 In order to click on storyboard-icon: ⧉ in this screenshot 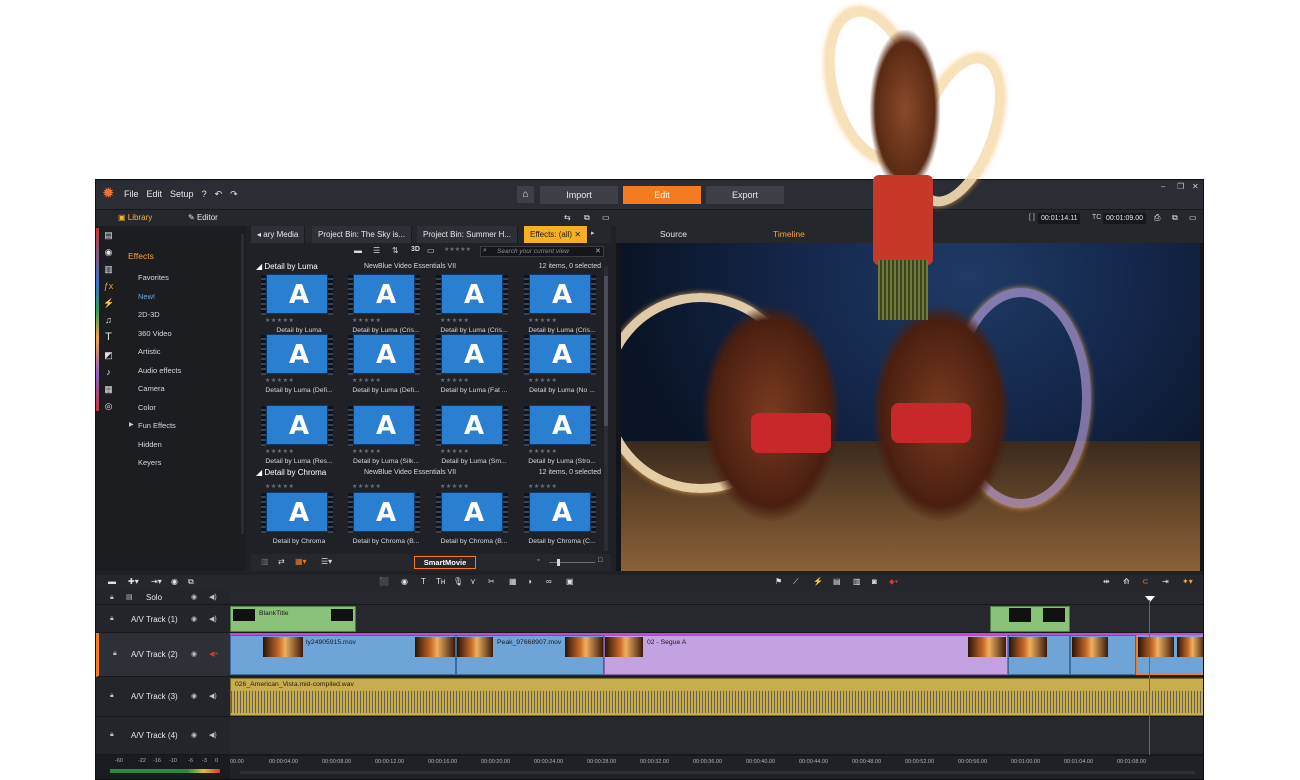, I will do `click(191, 582)`.